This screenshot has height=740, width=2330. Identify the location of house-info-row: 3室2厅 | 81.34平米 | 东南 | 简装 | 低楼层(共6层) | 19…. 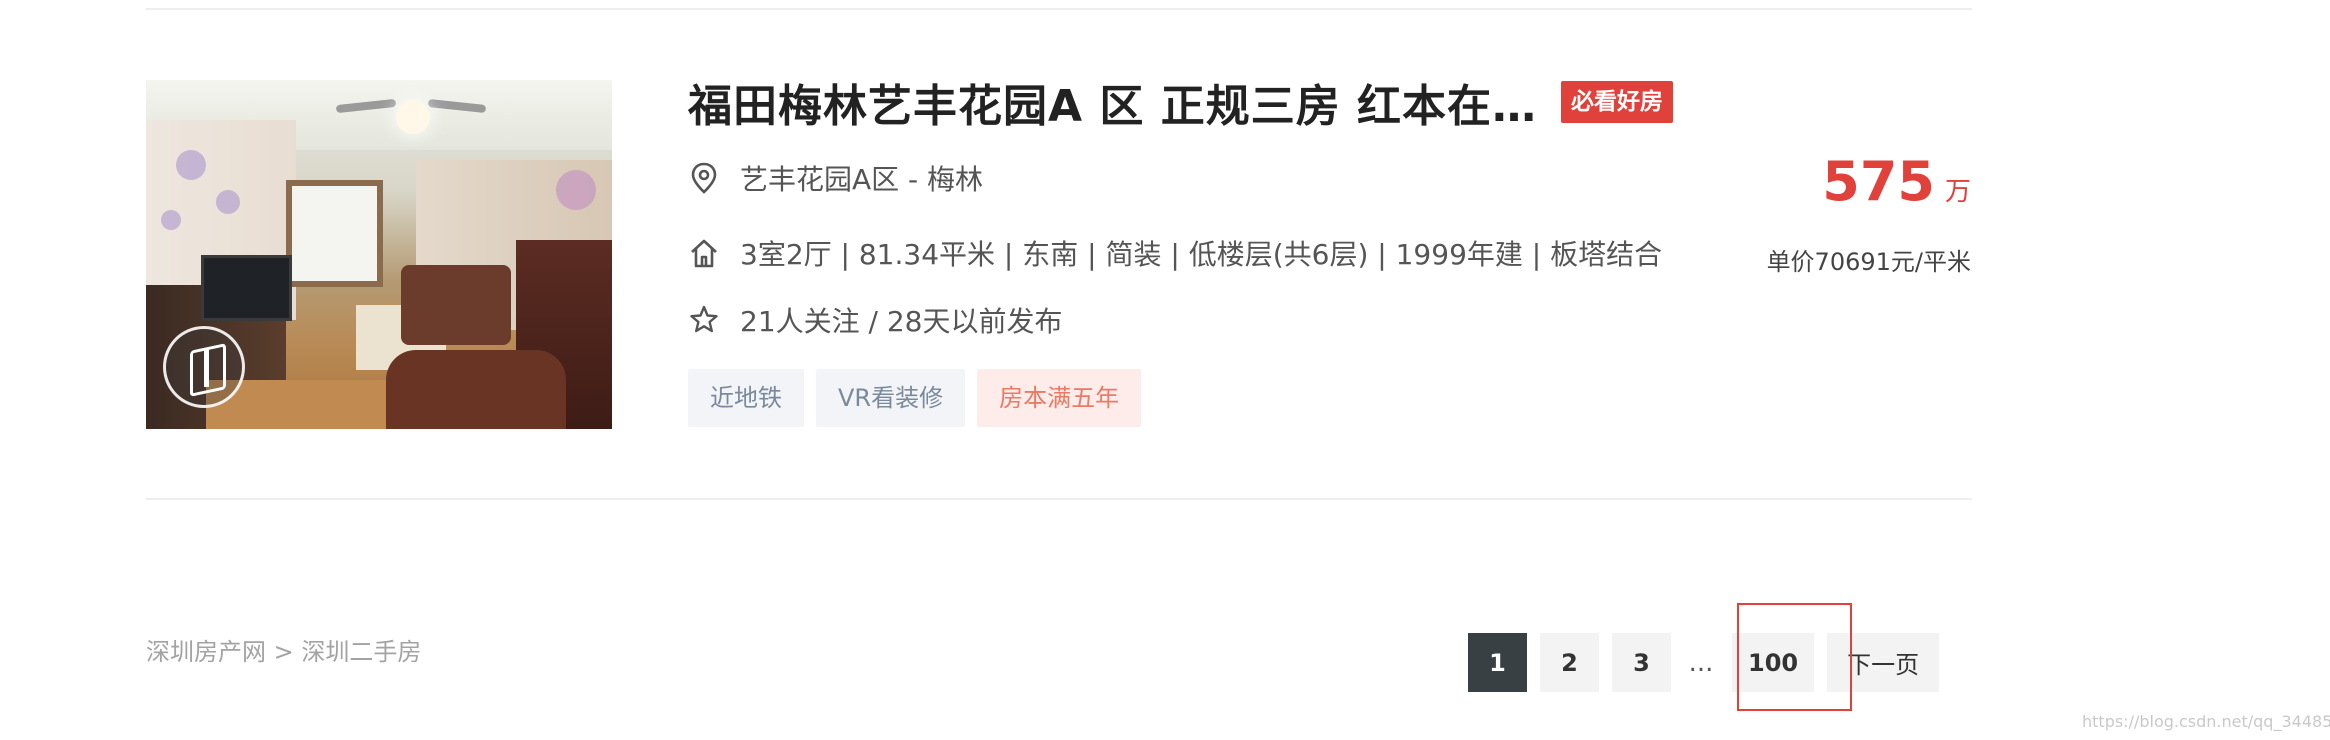
(1175, 253).